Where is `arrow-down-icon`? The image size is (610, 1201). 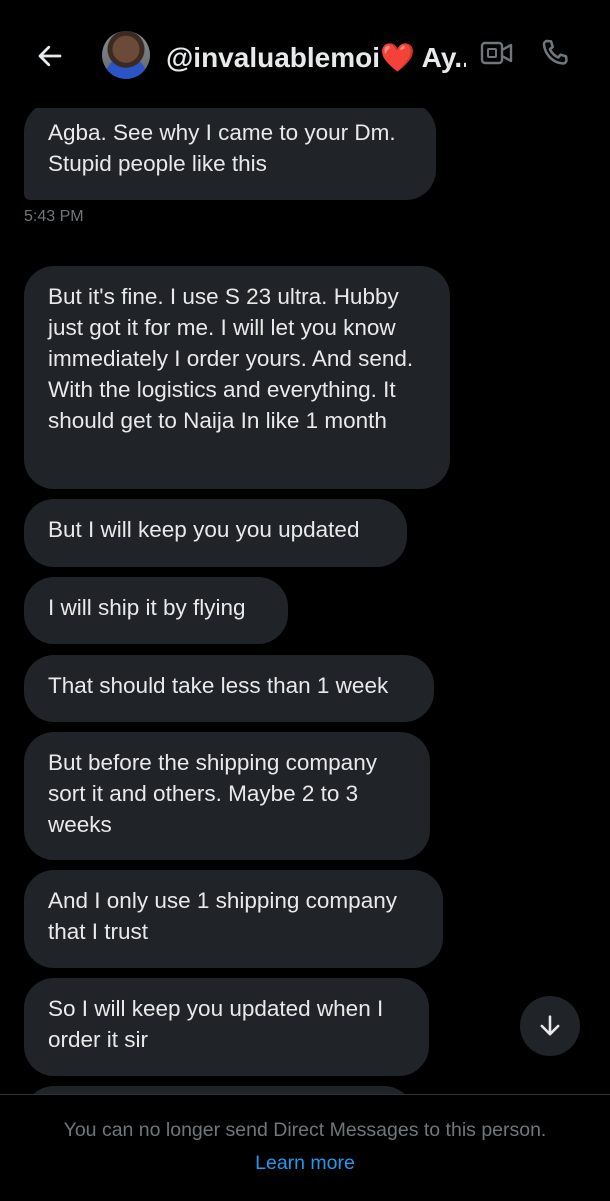 arrow-down-icon is located at coordinates (550, 1025).